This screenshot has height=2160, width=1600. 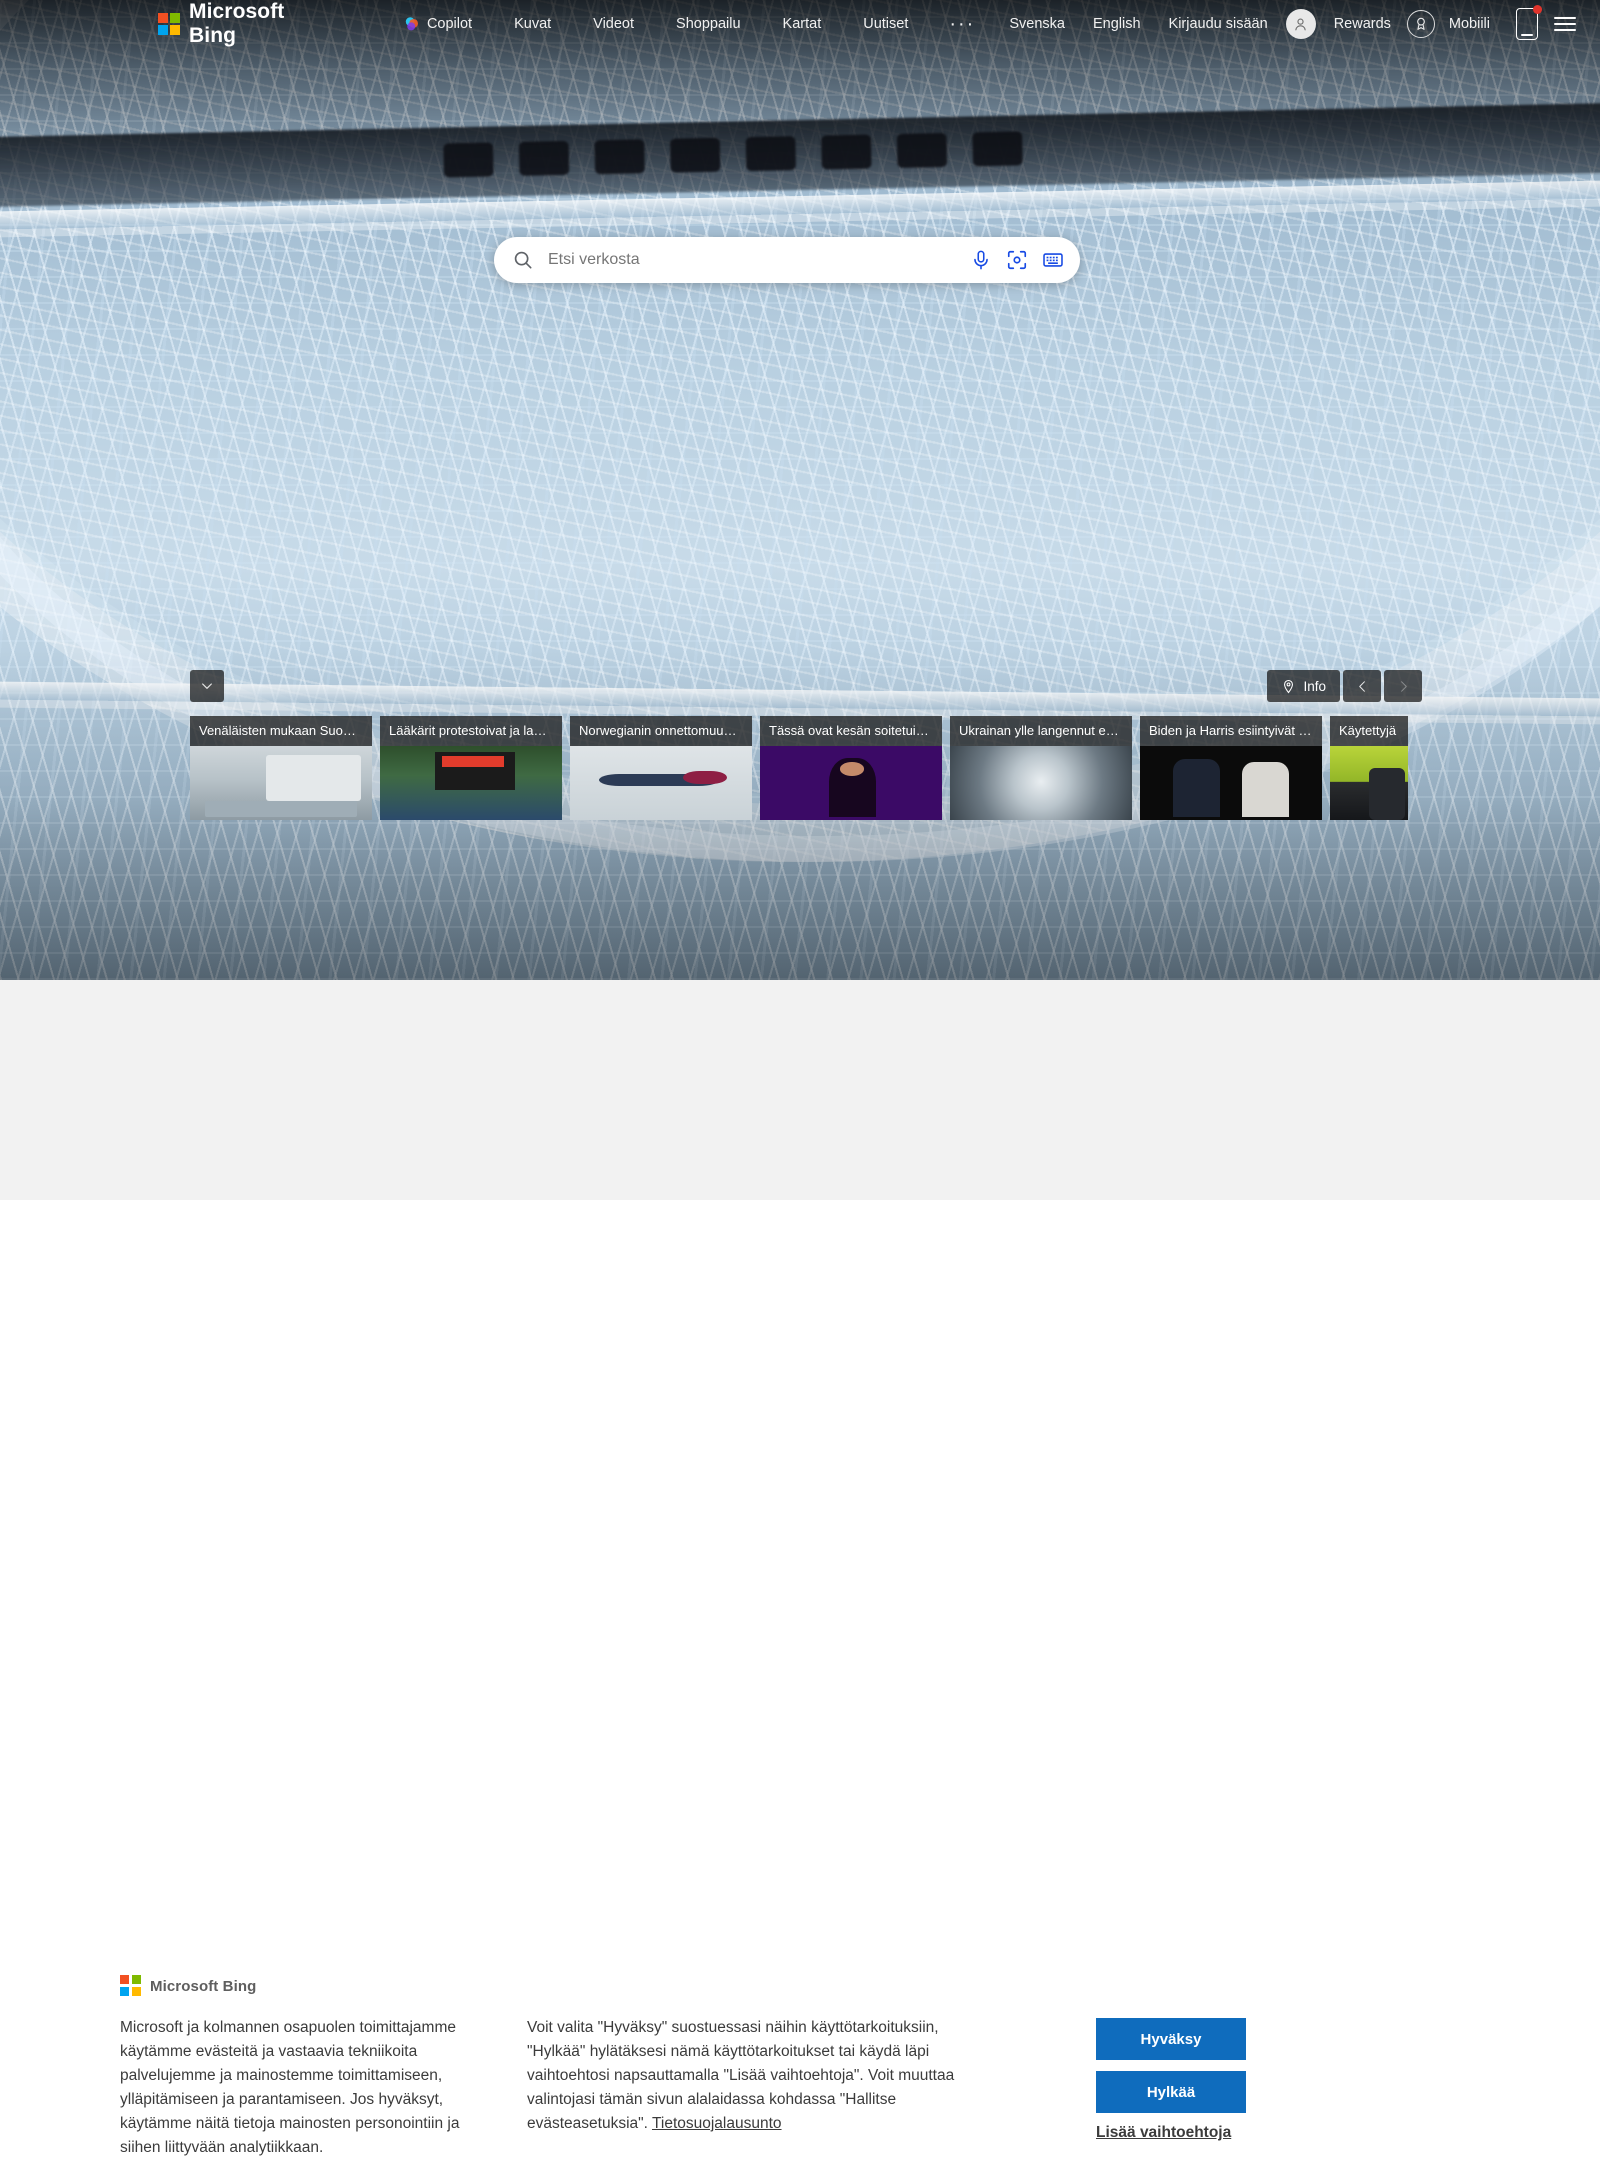 I want to click on language-link-svenska: Svenska, so click(x=1037, y=24).